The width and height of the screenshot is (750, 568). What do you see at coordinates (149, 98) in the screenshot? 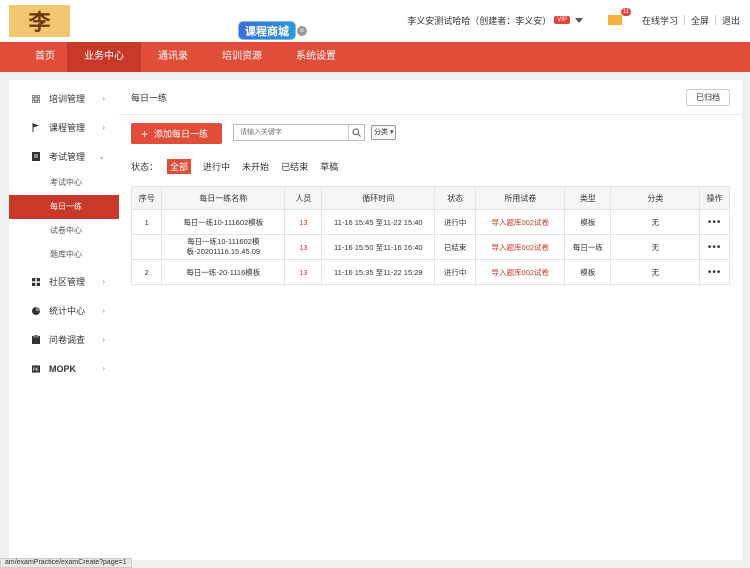
I see `page-title: 每日一练` at bounding box center [149, 98].